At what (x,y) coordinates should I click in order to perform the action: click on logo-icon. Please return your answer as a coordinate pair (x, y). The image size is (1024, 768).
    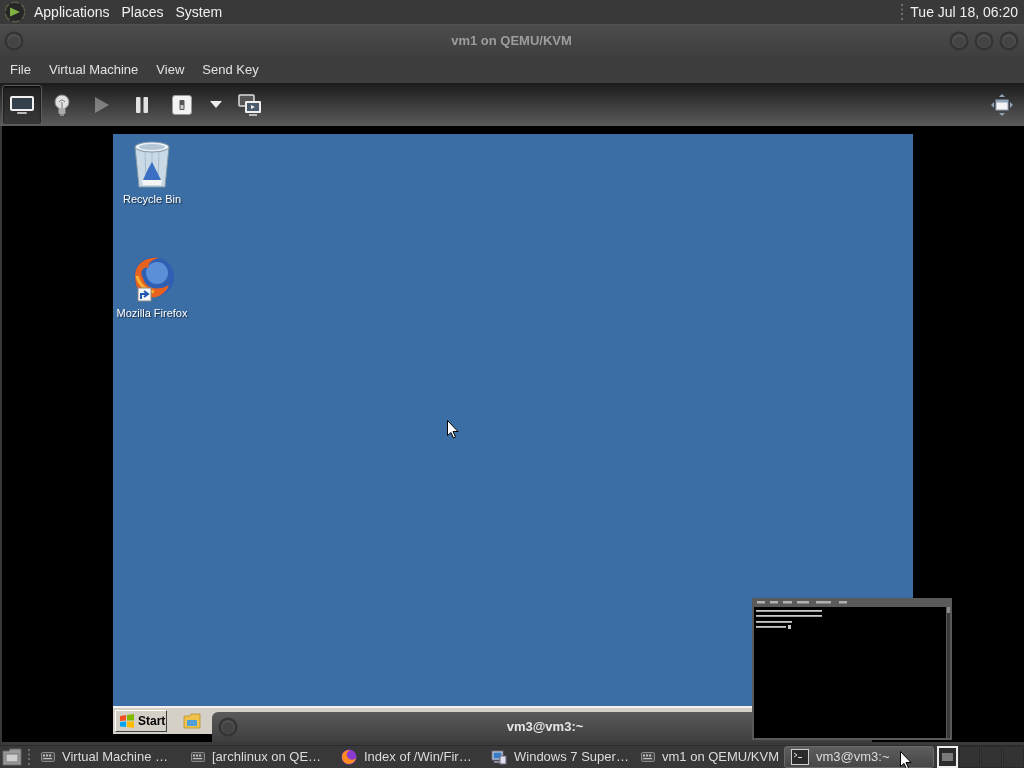
    Looking at the image, I should click on (15, 12).